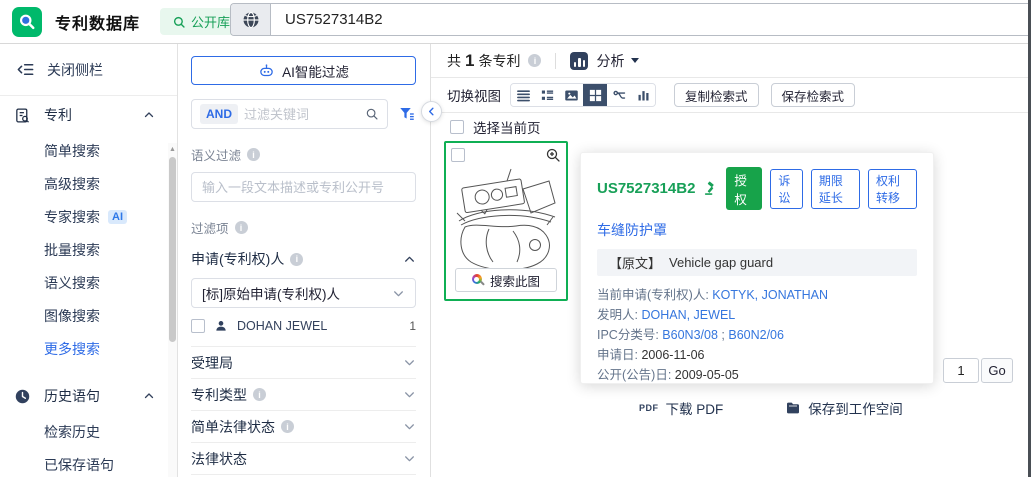 This screenshot has width=1031, height=477. Describe the element at coordinates (632, 230) in the screenshot. I see `patent-title-link: 车缝防护罩` at that location.